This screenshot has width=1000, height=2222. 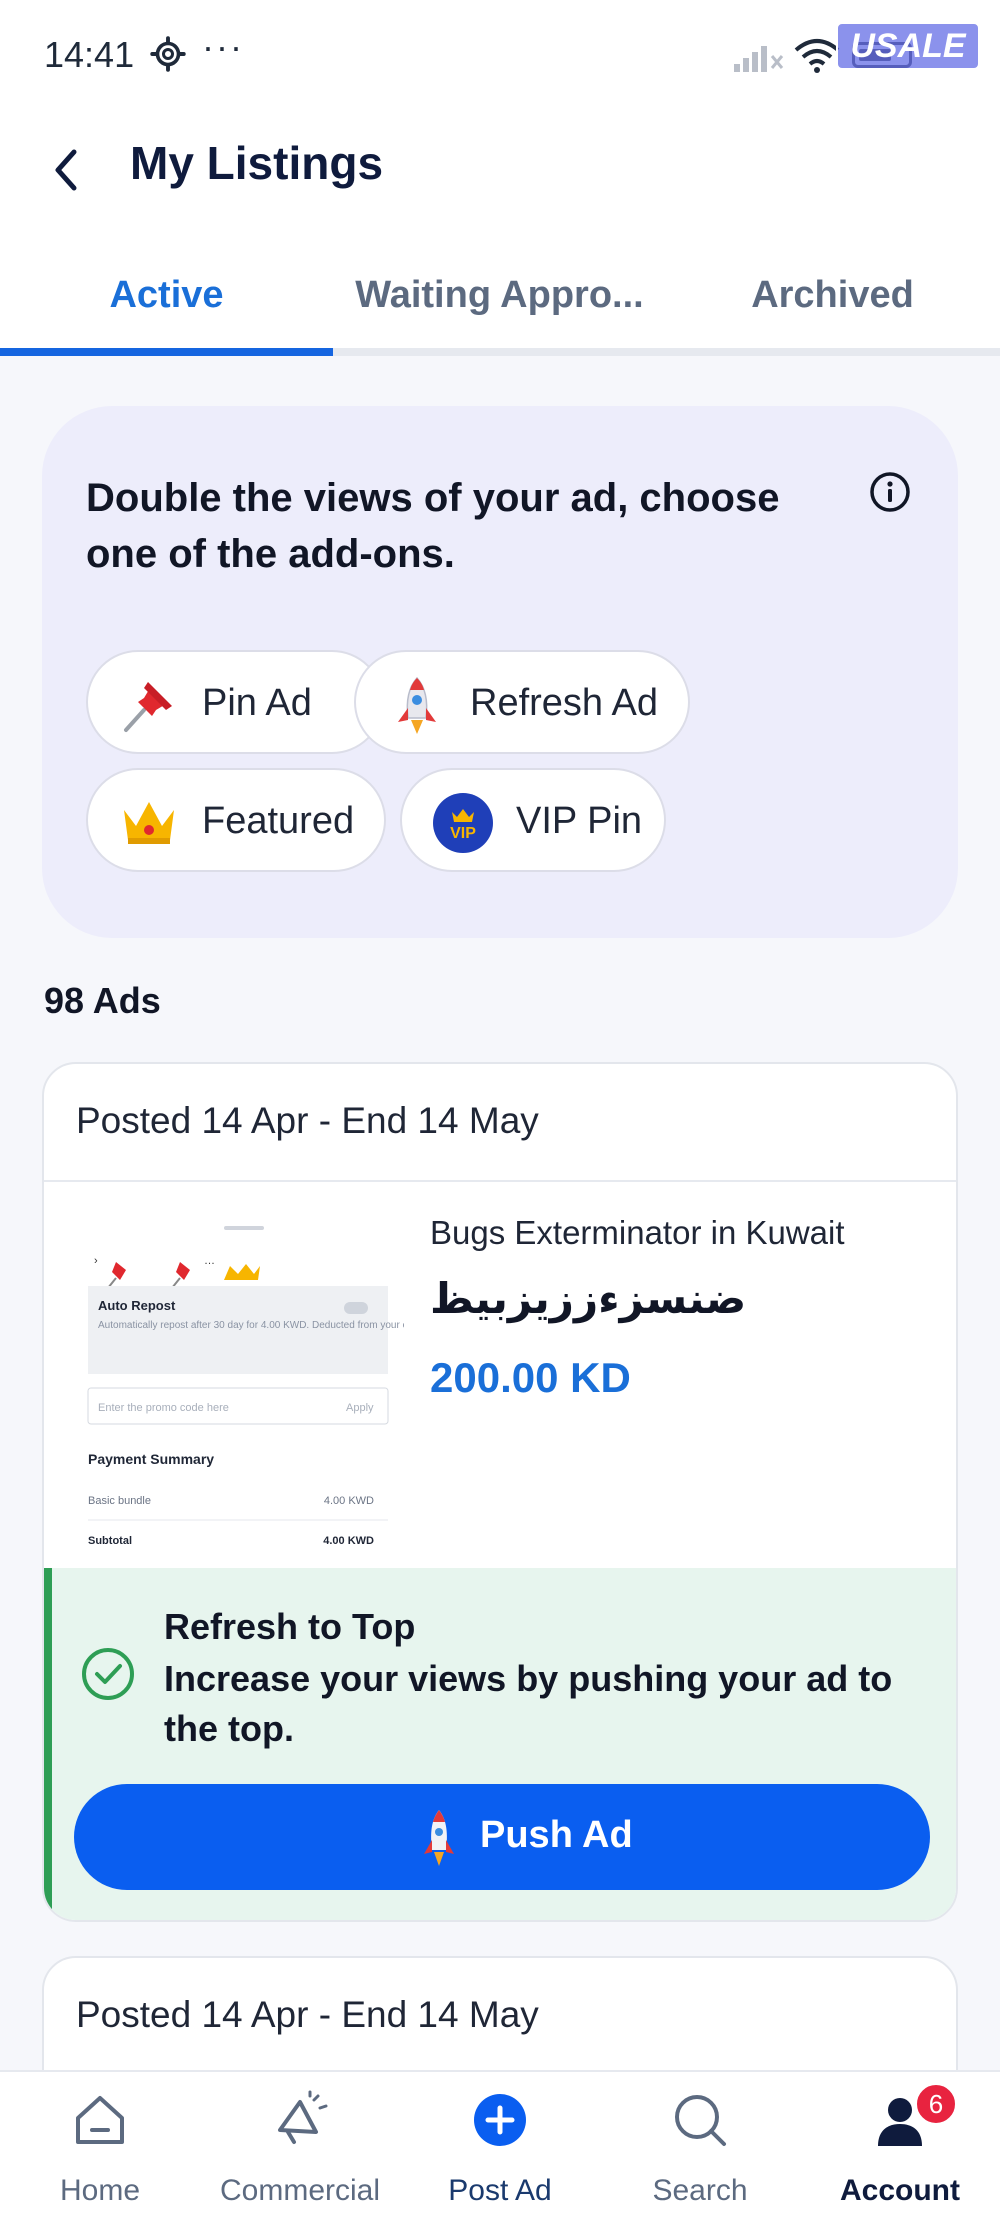 What do you see at coordinates (832, 295) in the screenshot?
I see `tab-archived: Archived` at bounding box center [832, 295].